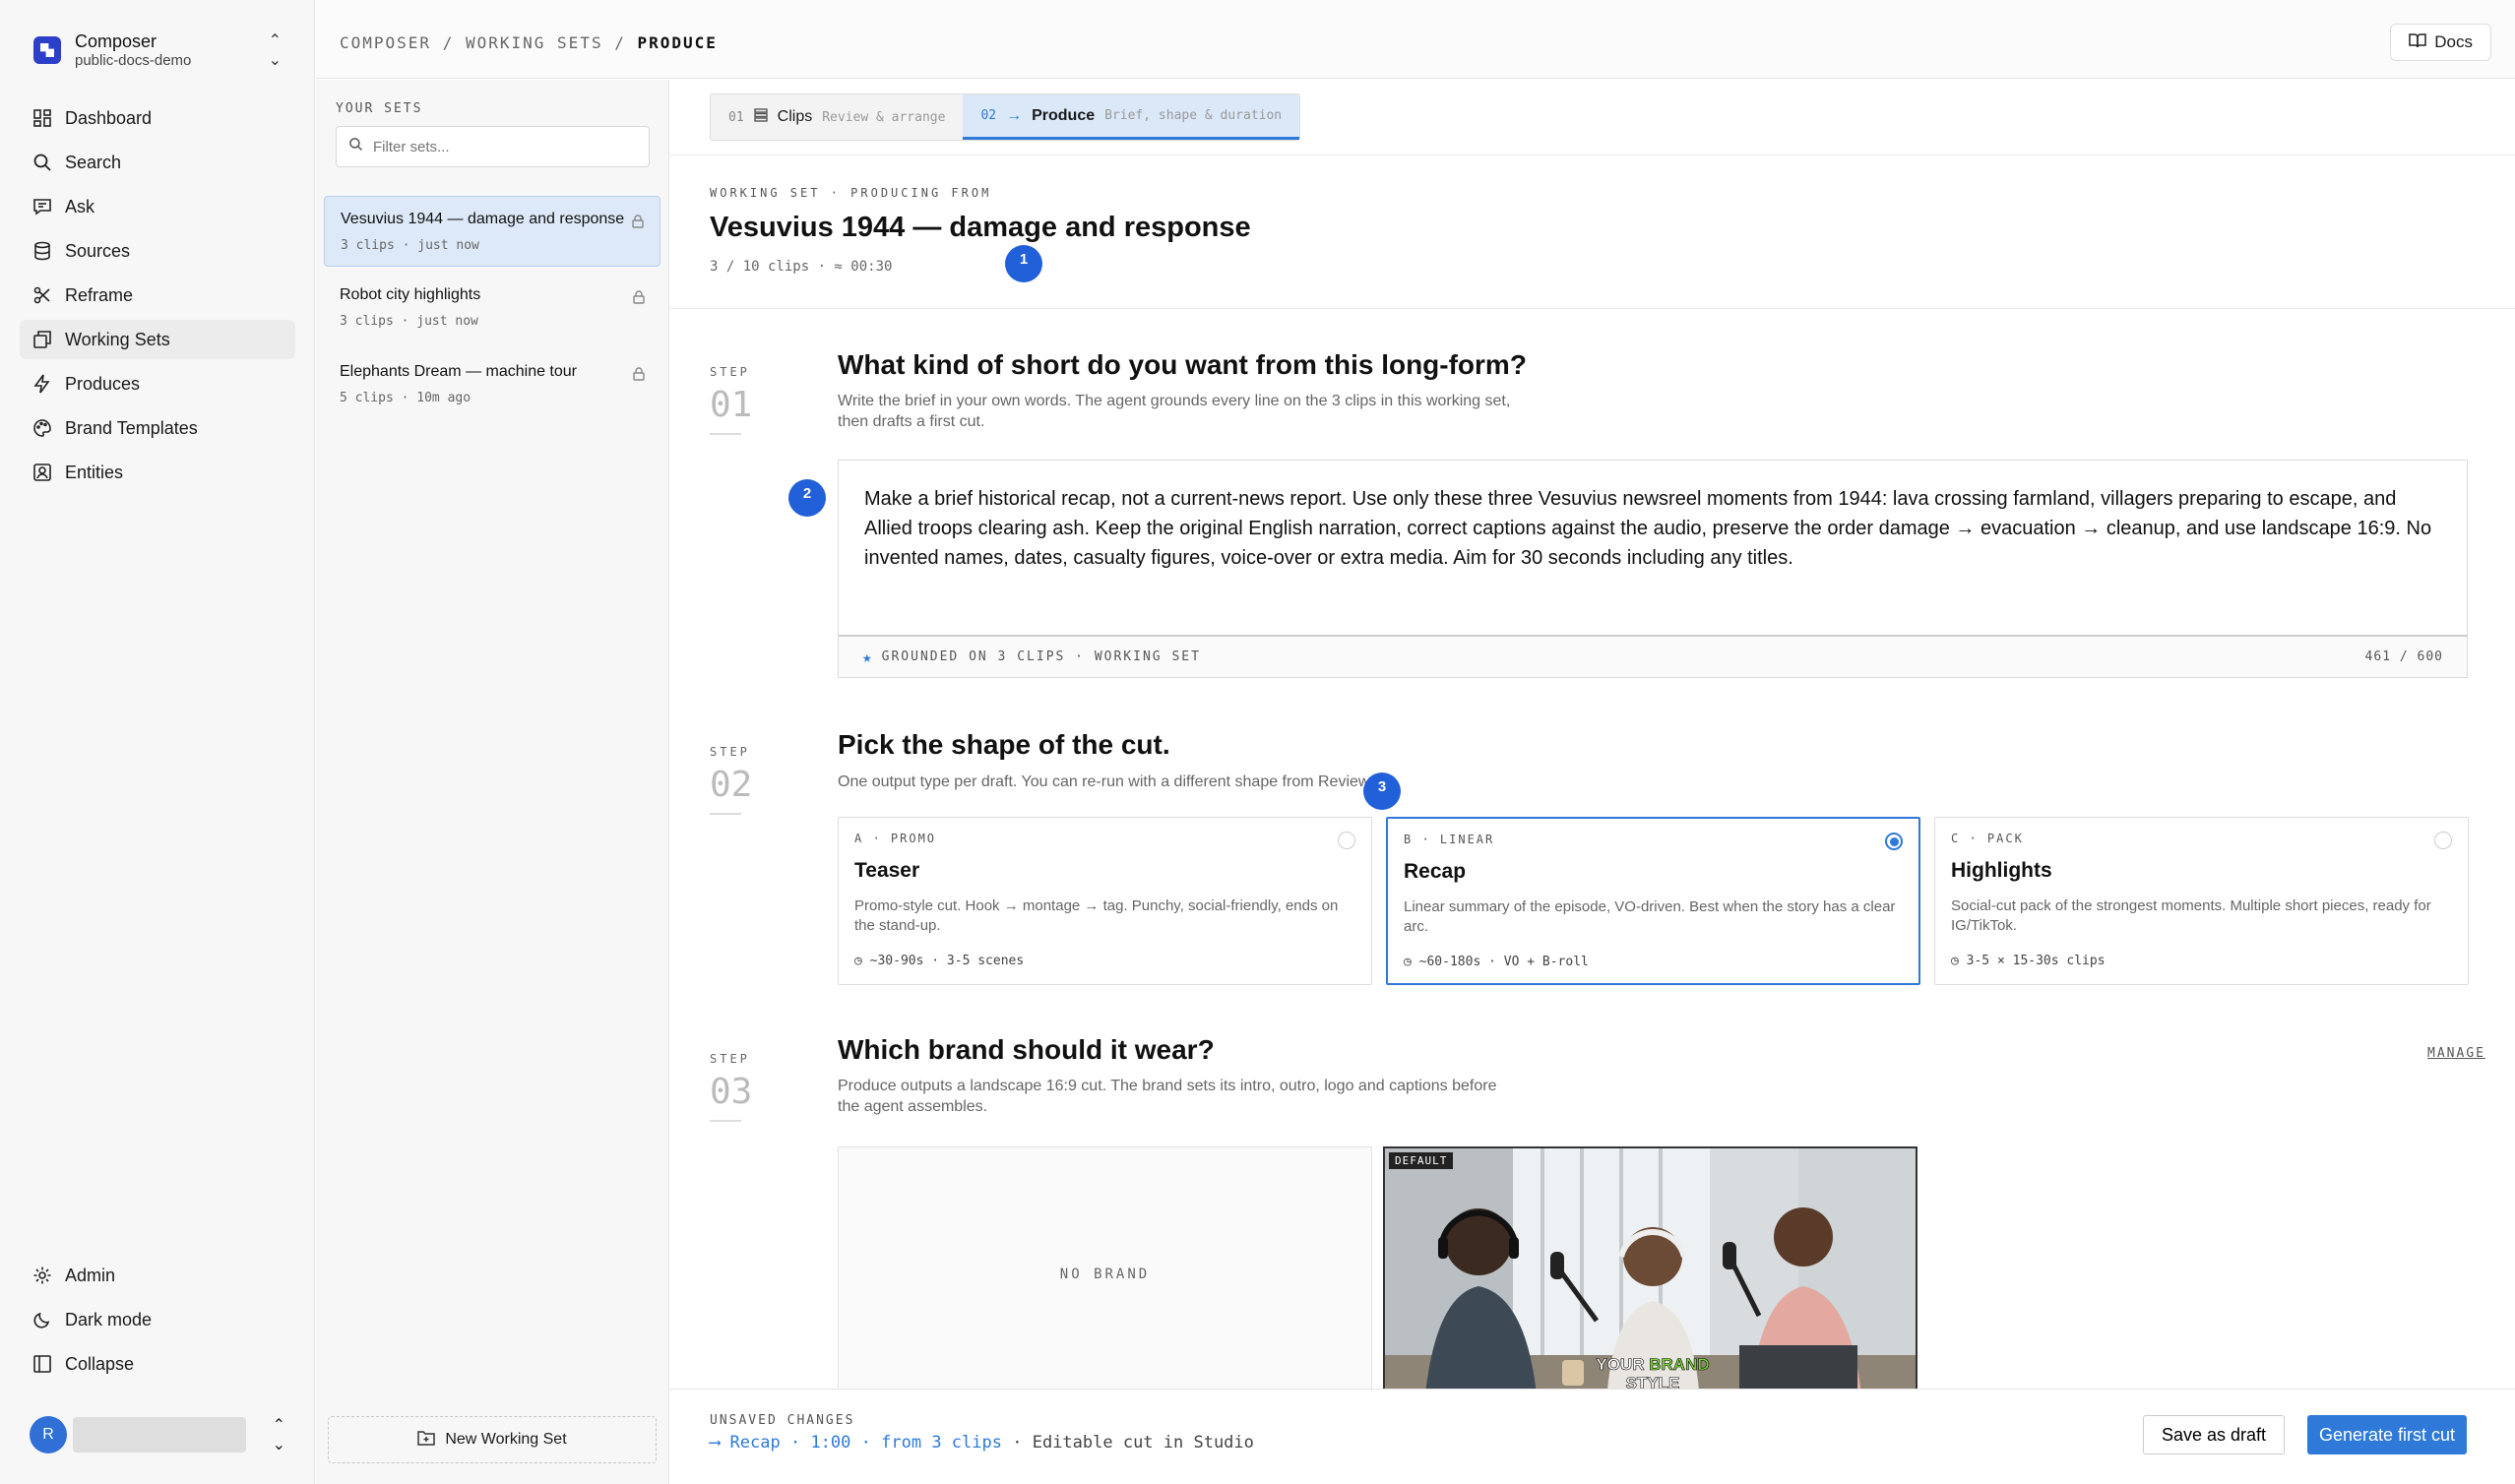  I want to click on sidebar-item-reframe: Reframe, so click(157, 295).